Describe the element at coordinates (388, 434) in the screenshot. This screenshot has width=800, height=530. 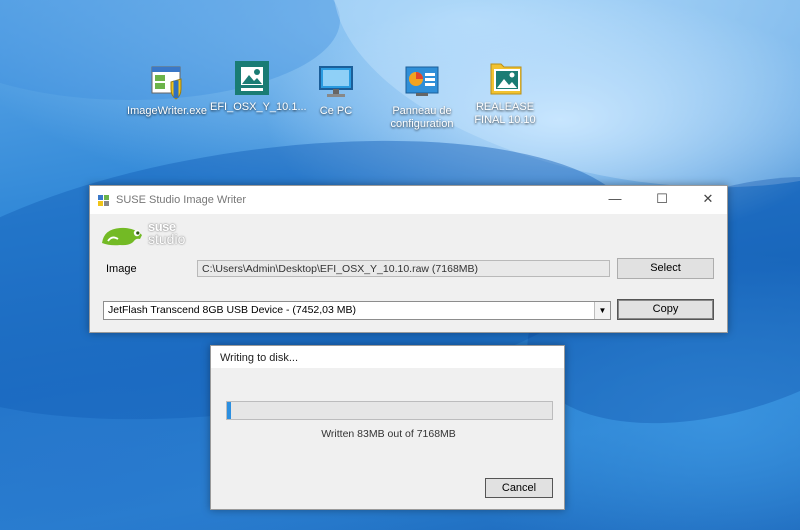
I see `progress-status-text: Written 83MB out of 7168MB` at that location.